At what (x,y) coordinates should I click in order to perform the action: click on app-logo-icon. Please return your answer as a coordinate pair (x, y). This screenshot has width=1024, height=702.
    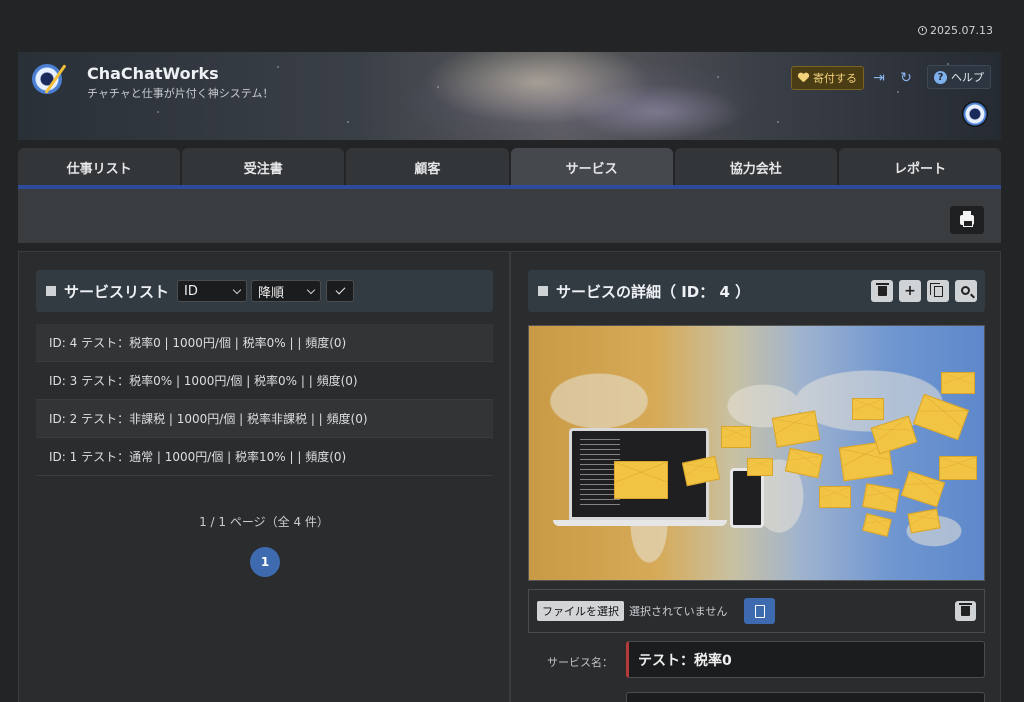
    Looking at the image, I should click on (47, 79).